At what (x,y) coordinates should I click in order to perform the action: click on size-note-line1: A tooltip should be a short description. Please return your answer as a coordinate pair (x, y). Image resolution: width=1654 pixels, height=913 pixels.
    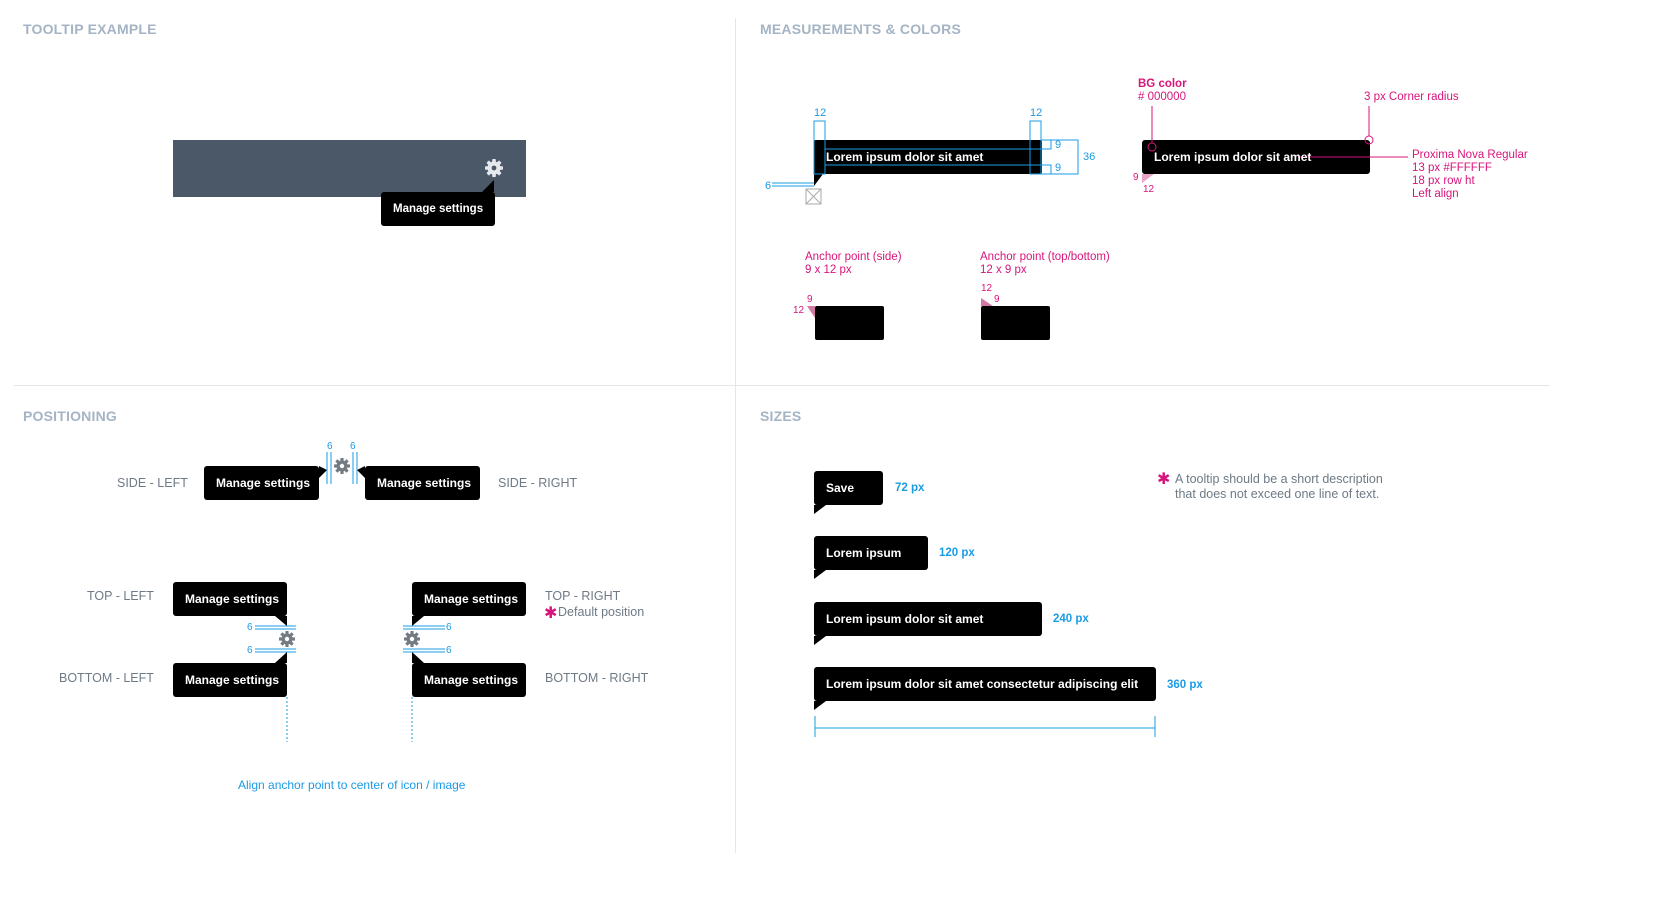
    Looking at the image, I should click on (1279, 479).